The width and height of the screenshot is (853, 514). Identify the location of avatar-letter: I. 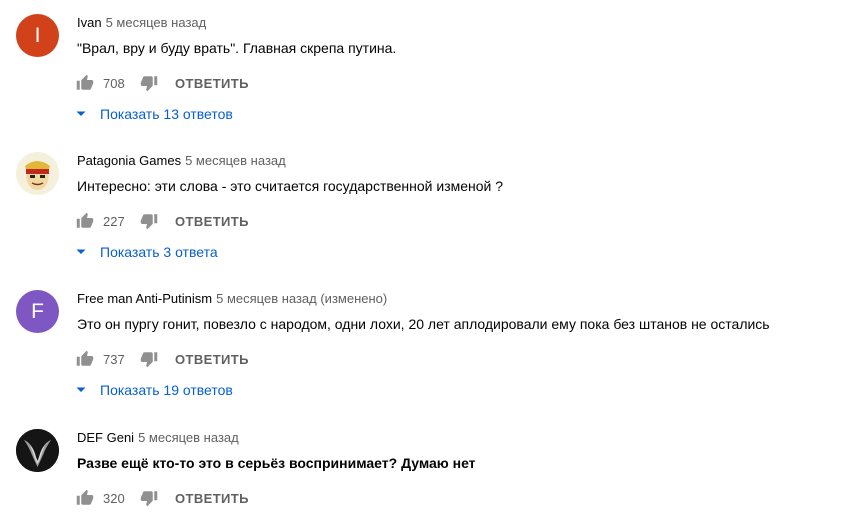
(37, 35).